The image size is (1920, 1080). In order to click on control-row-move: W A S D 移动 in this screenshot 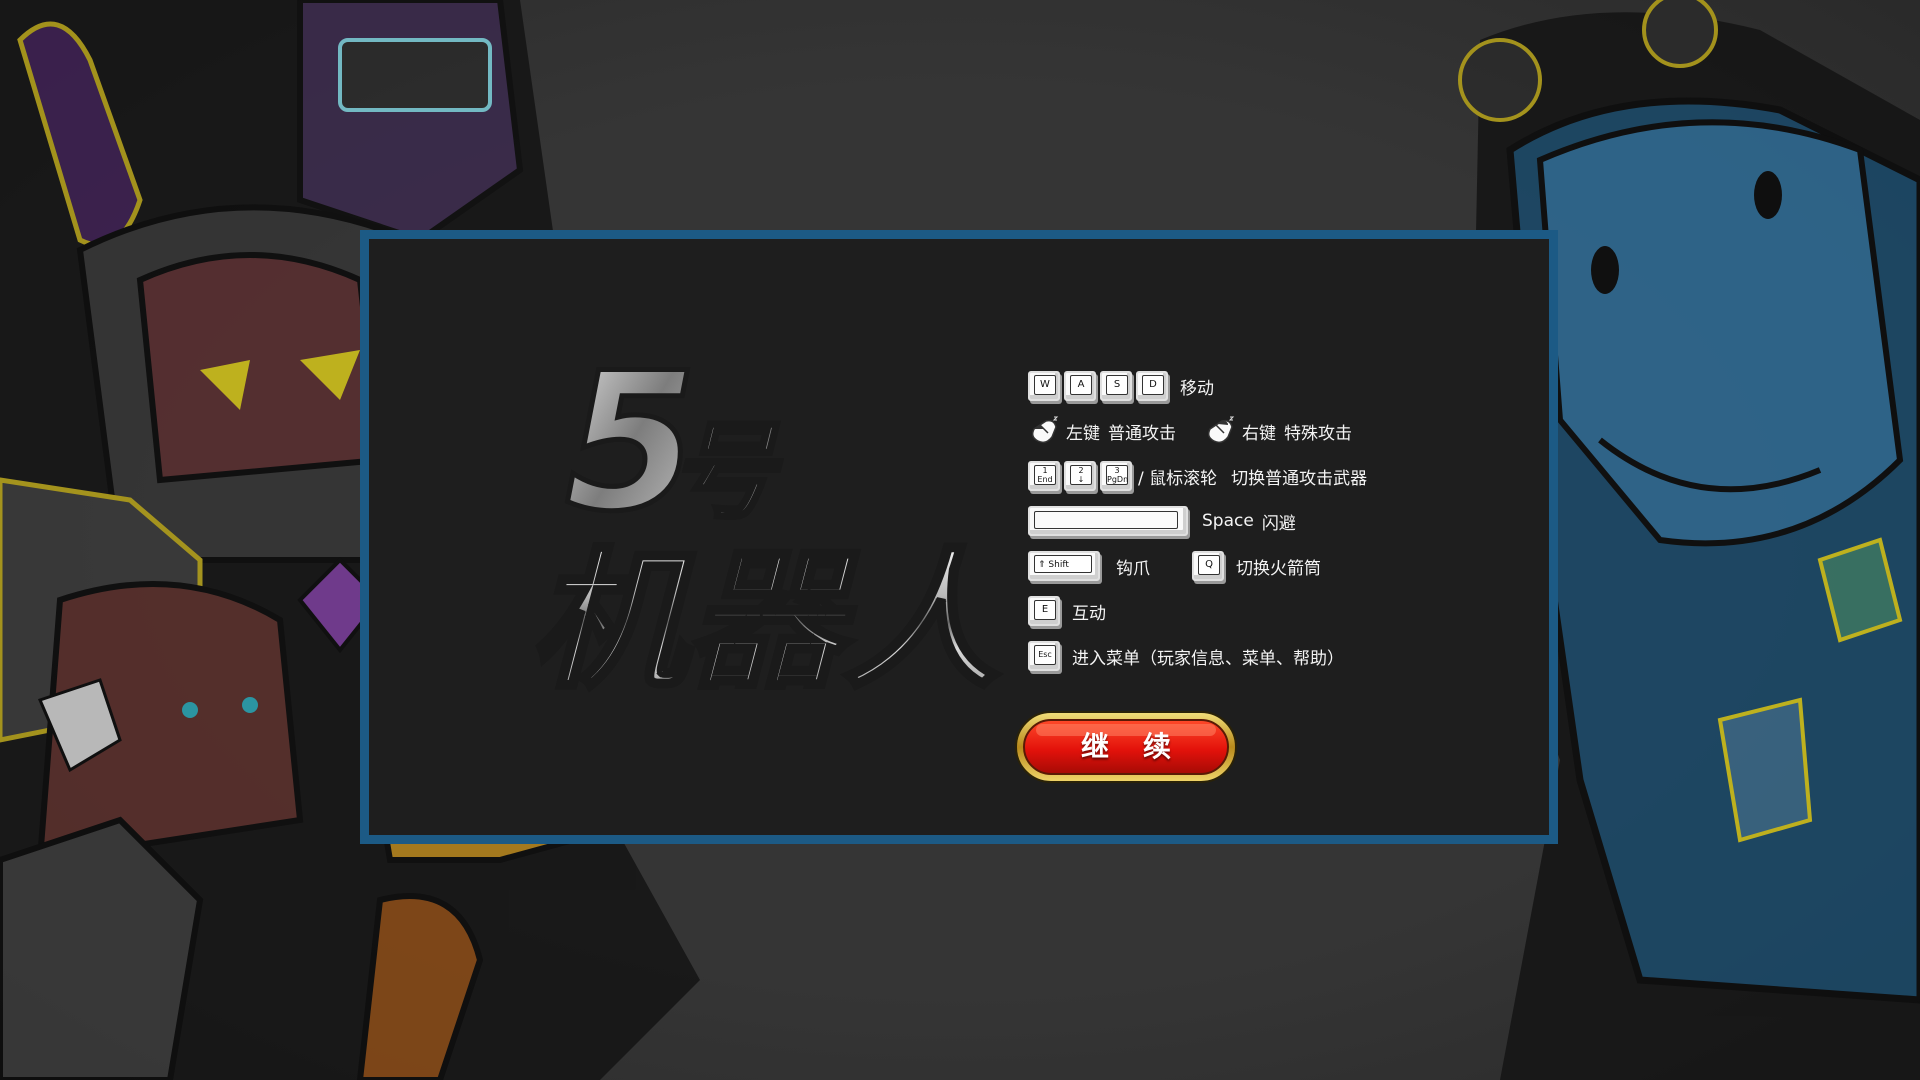, I will do `click(1121, 386)`.